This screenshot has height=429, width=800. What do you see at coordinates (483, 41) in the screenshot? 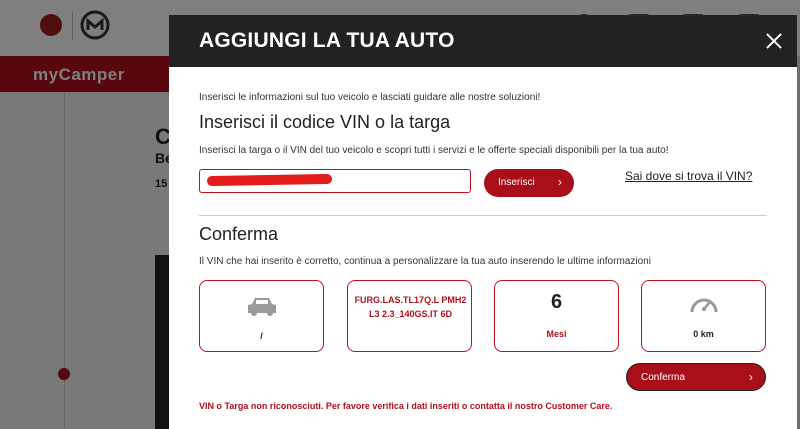
I see `modal-header: AGGIUNGI LA TUA AUTO` at bounding box center [483, 41].